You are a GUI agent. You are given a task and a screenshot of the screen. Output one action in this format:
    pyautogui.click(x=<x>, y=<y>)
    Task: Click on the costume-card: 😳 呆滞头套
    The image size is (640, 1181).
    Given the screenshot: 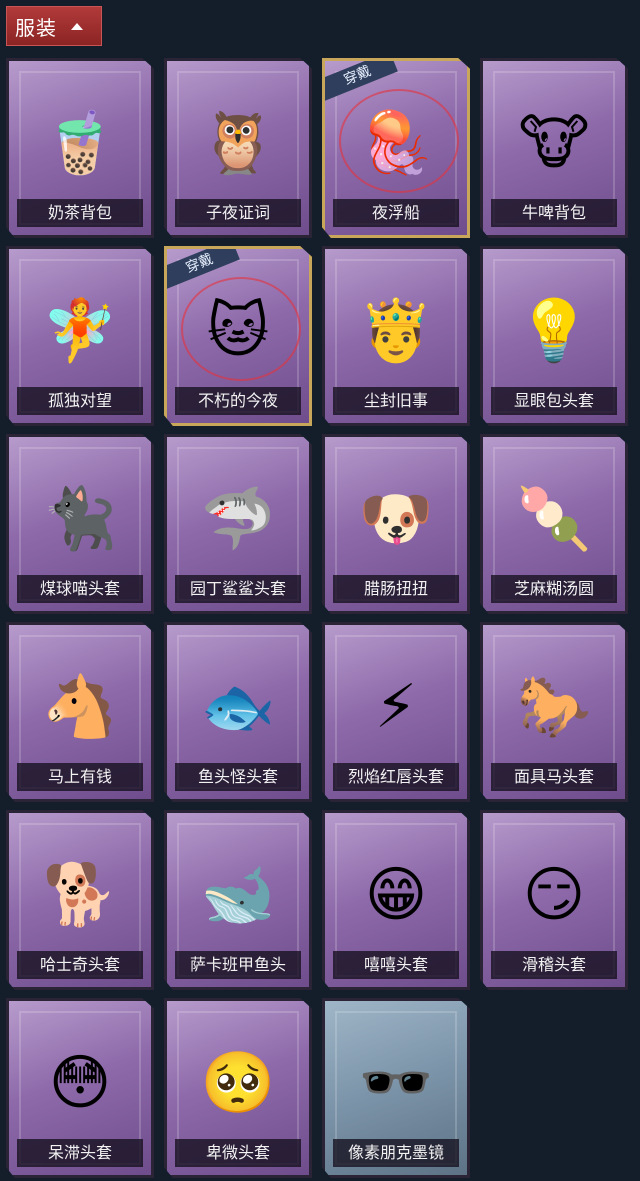 What is the action you would take?
    pyautogui.click(x=80, y=1088)
    